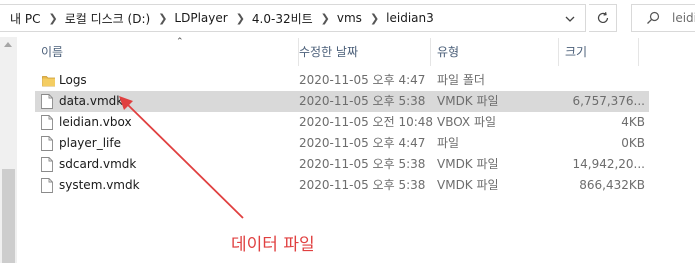  What do you see at coordinates (467, 122) in the screenshot?
I see `file-type: VBOX 파일` at bounding box center [467, 122].